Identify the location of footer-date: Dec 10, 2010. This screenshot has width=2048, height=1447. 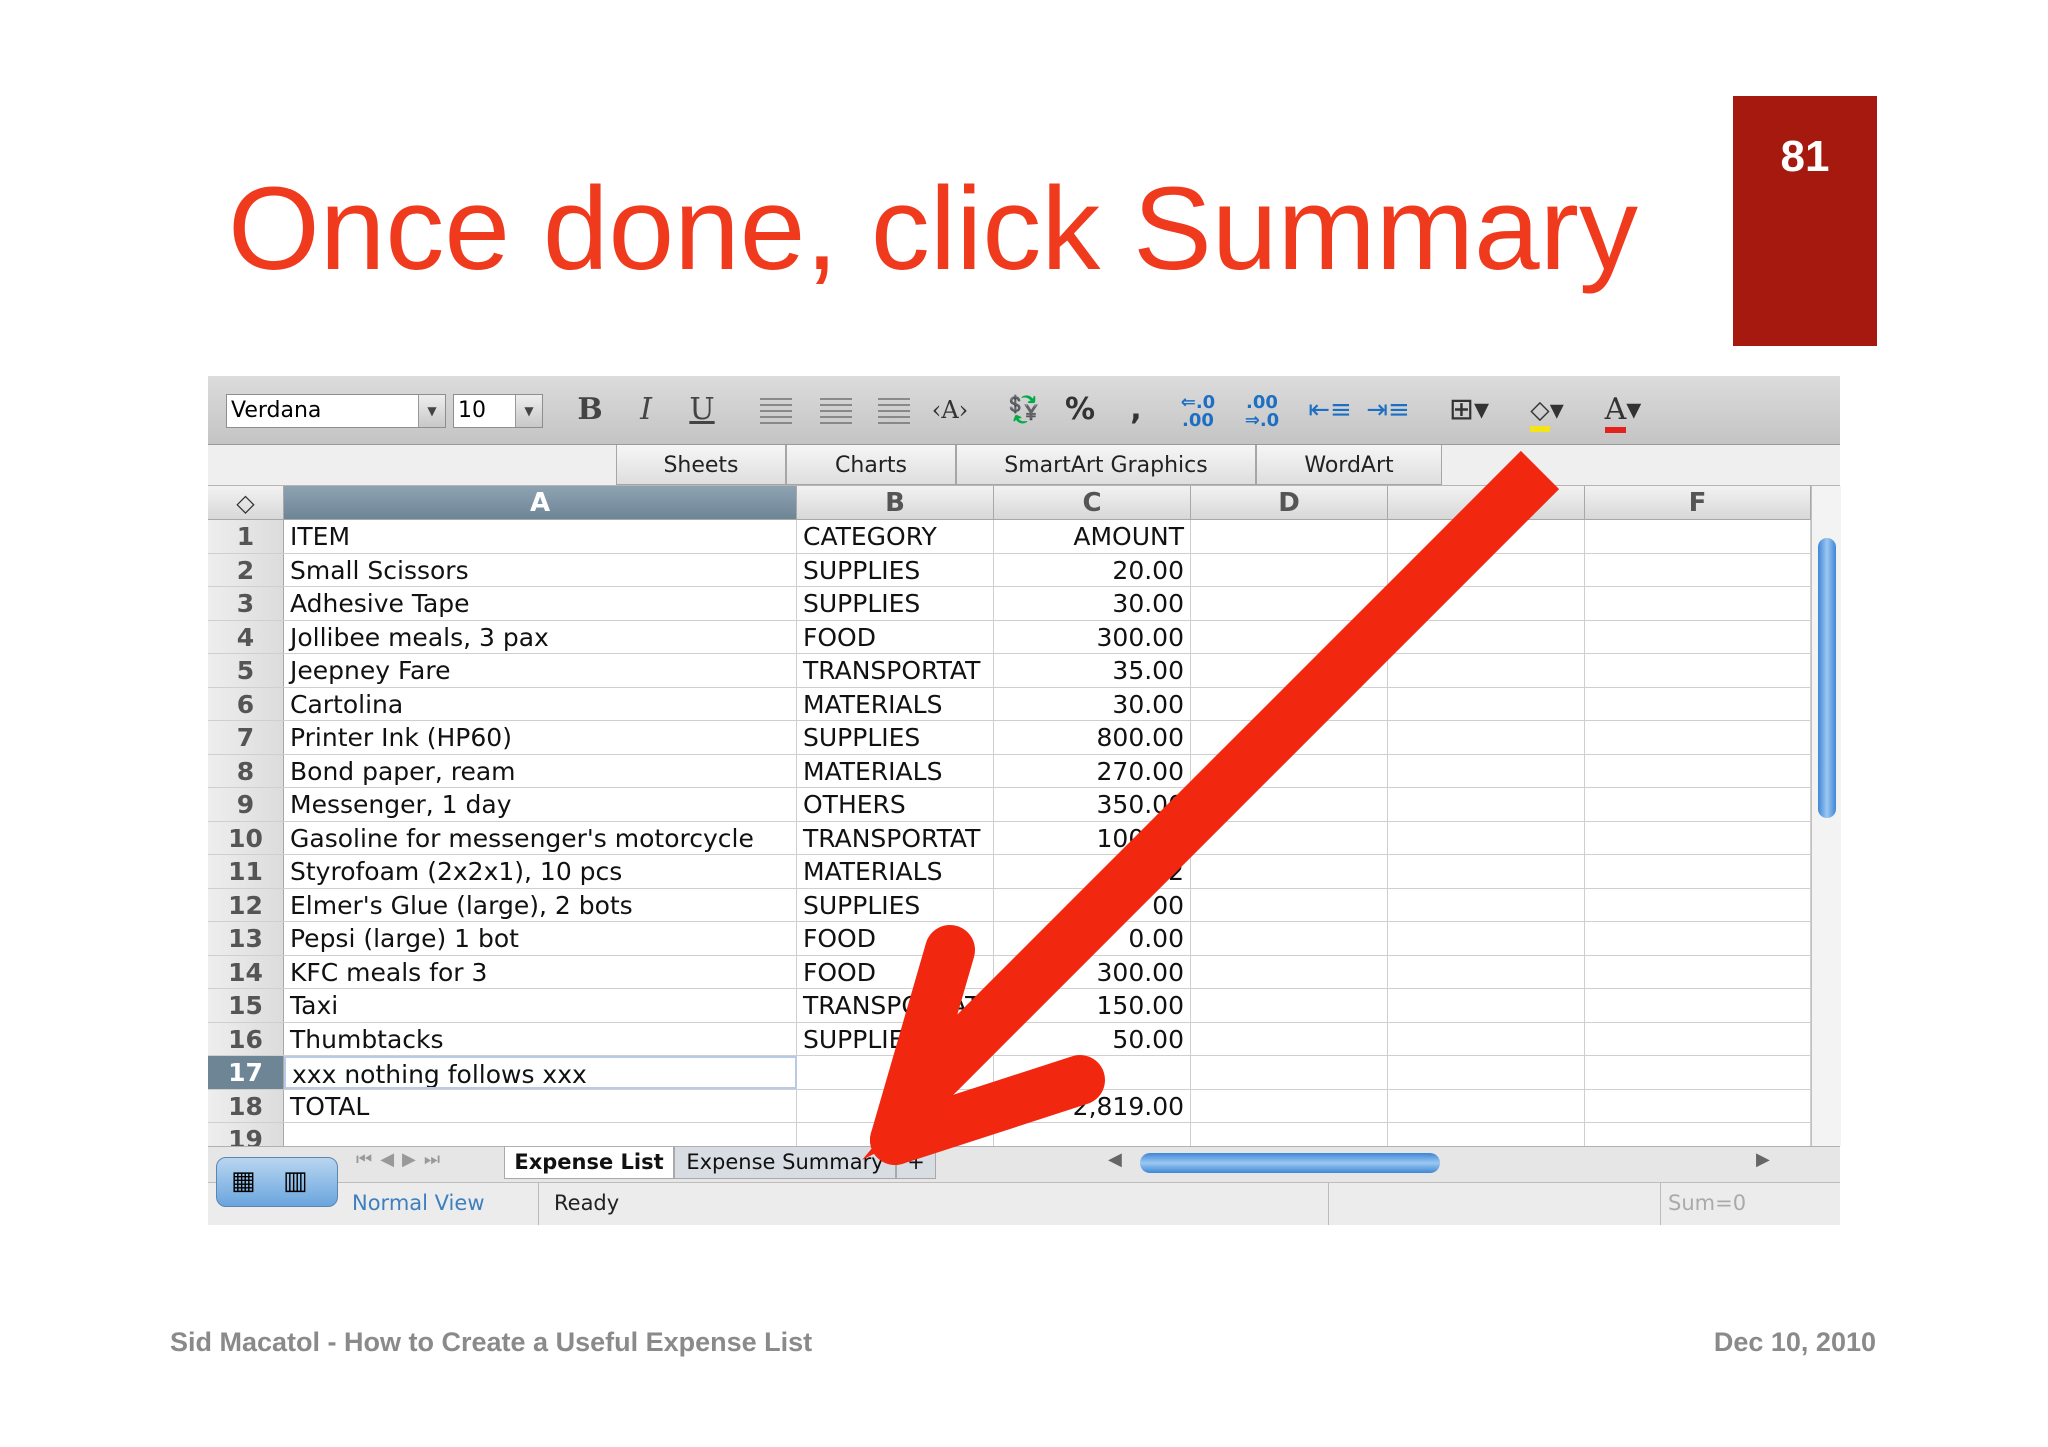
(1794, 1342).